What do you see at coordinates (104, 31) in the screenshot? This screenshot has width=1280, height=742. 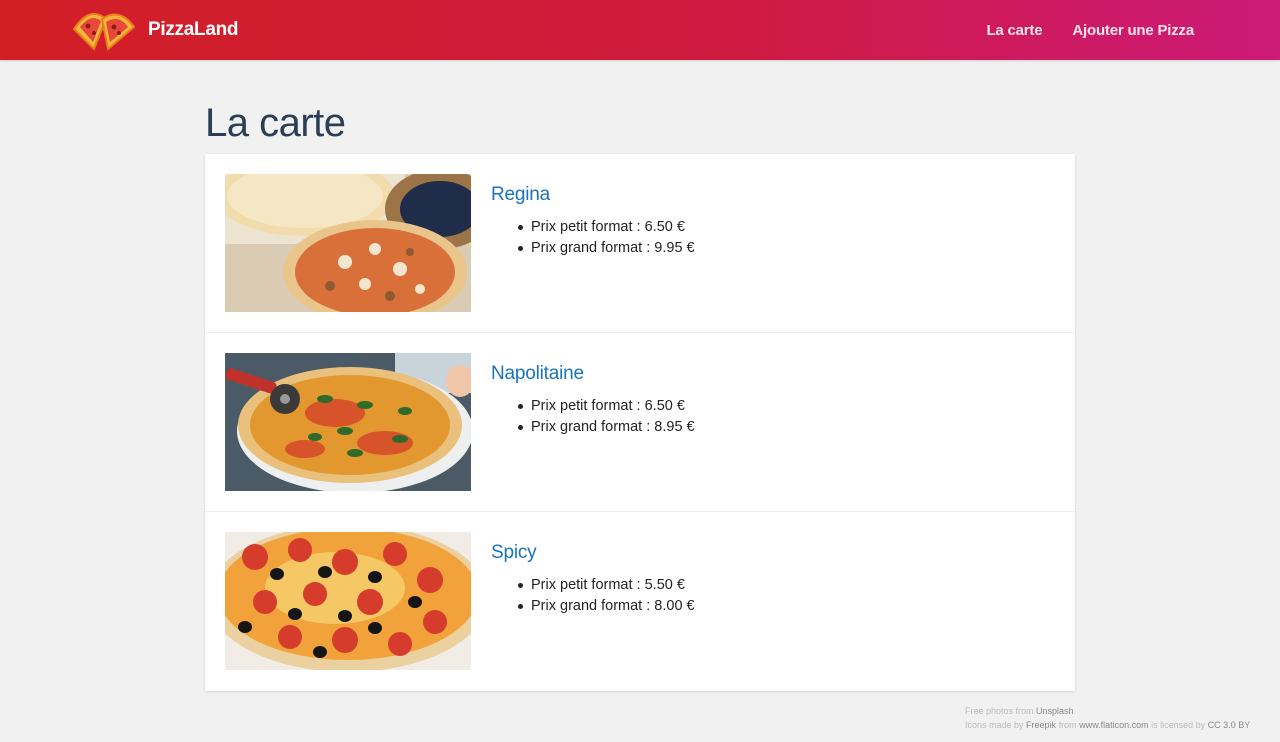 I see `pizza-logo-icon` at bounding box center [104, 31].